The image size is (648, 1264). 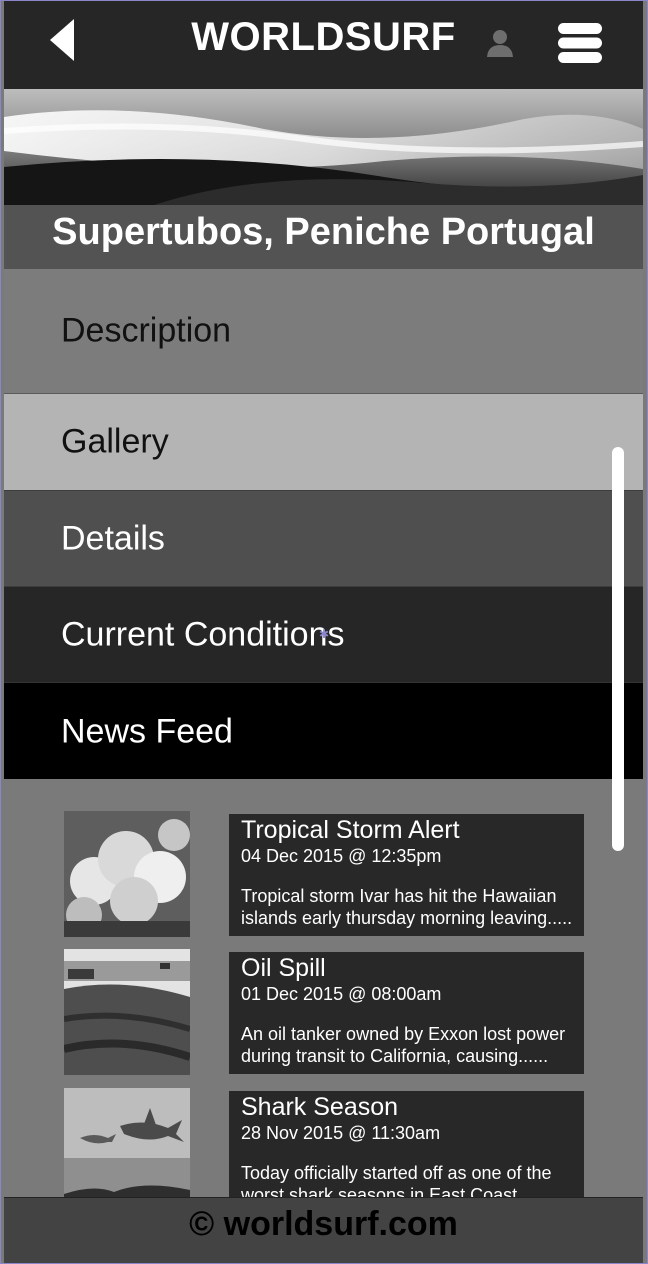 I want to click on tab-label: Details, so click(x=113, y=538).